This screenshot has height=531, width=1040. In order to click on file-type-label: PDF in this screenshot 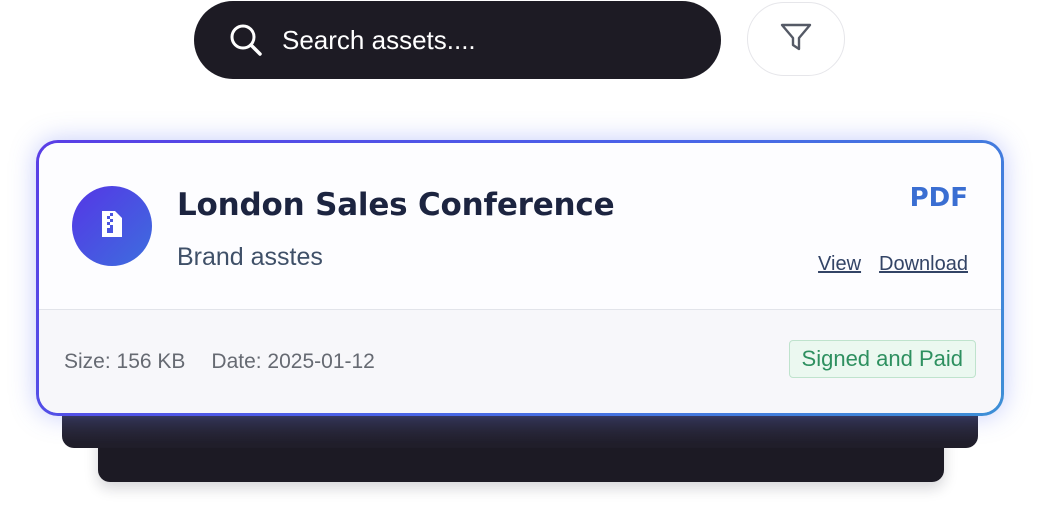, I will do `click(938, 198)`.